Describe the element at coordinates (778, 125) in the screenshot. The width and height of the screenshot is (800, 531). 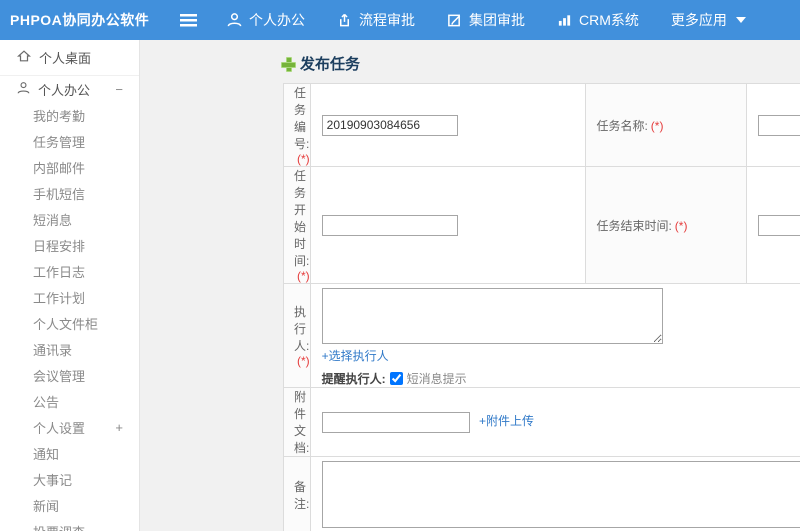
I see `task-name-input` at that location.